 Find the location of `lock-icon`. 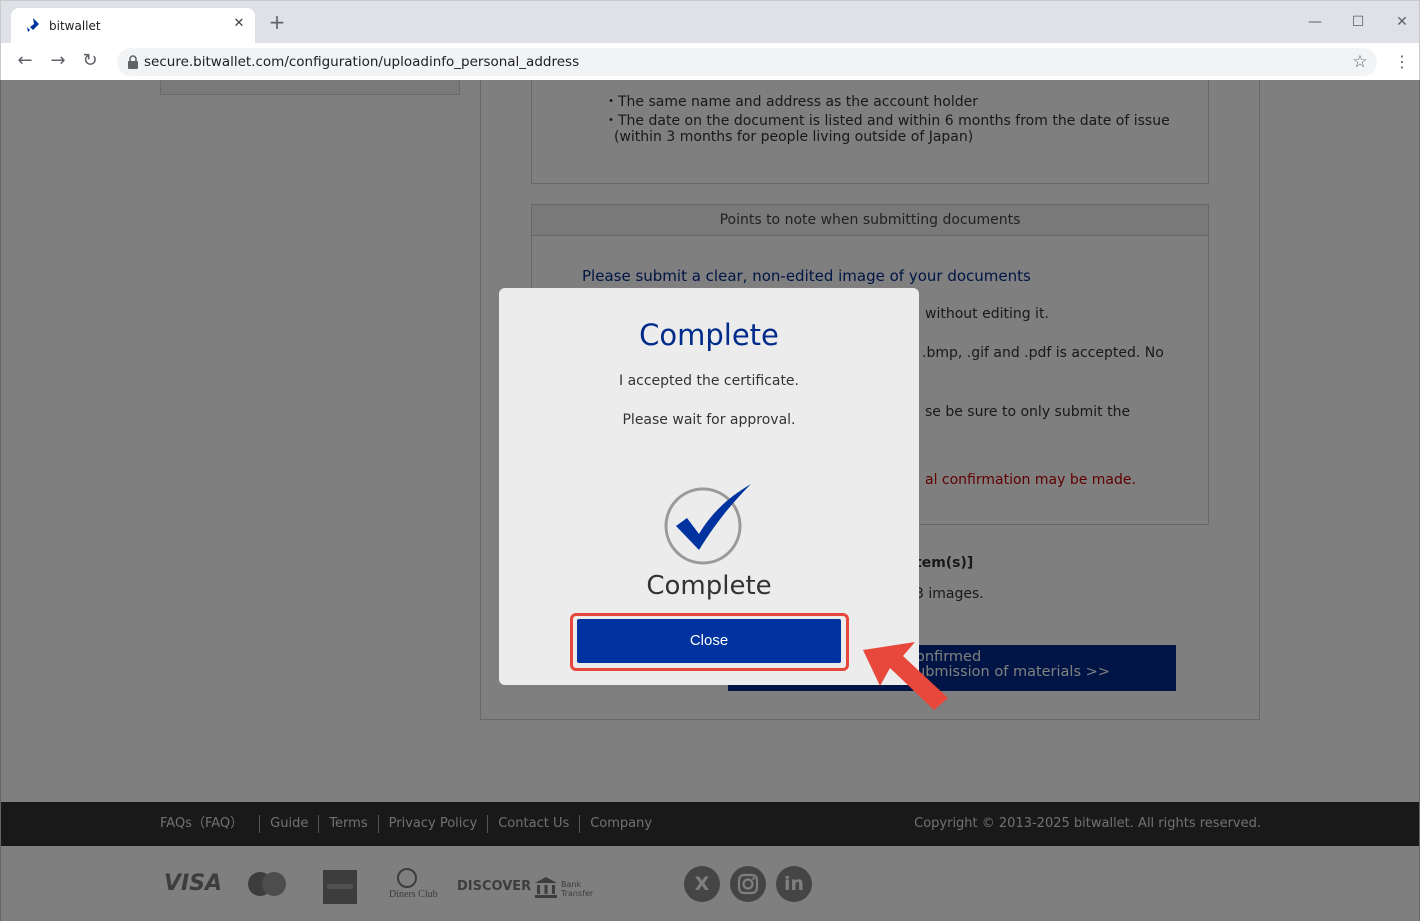

lock-icon is located at coordinates (133, 62).